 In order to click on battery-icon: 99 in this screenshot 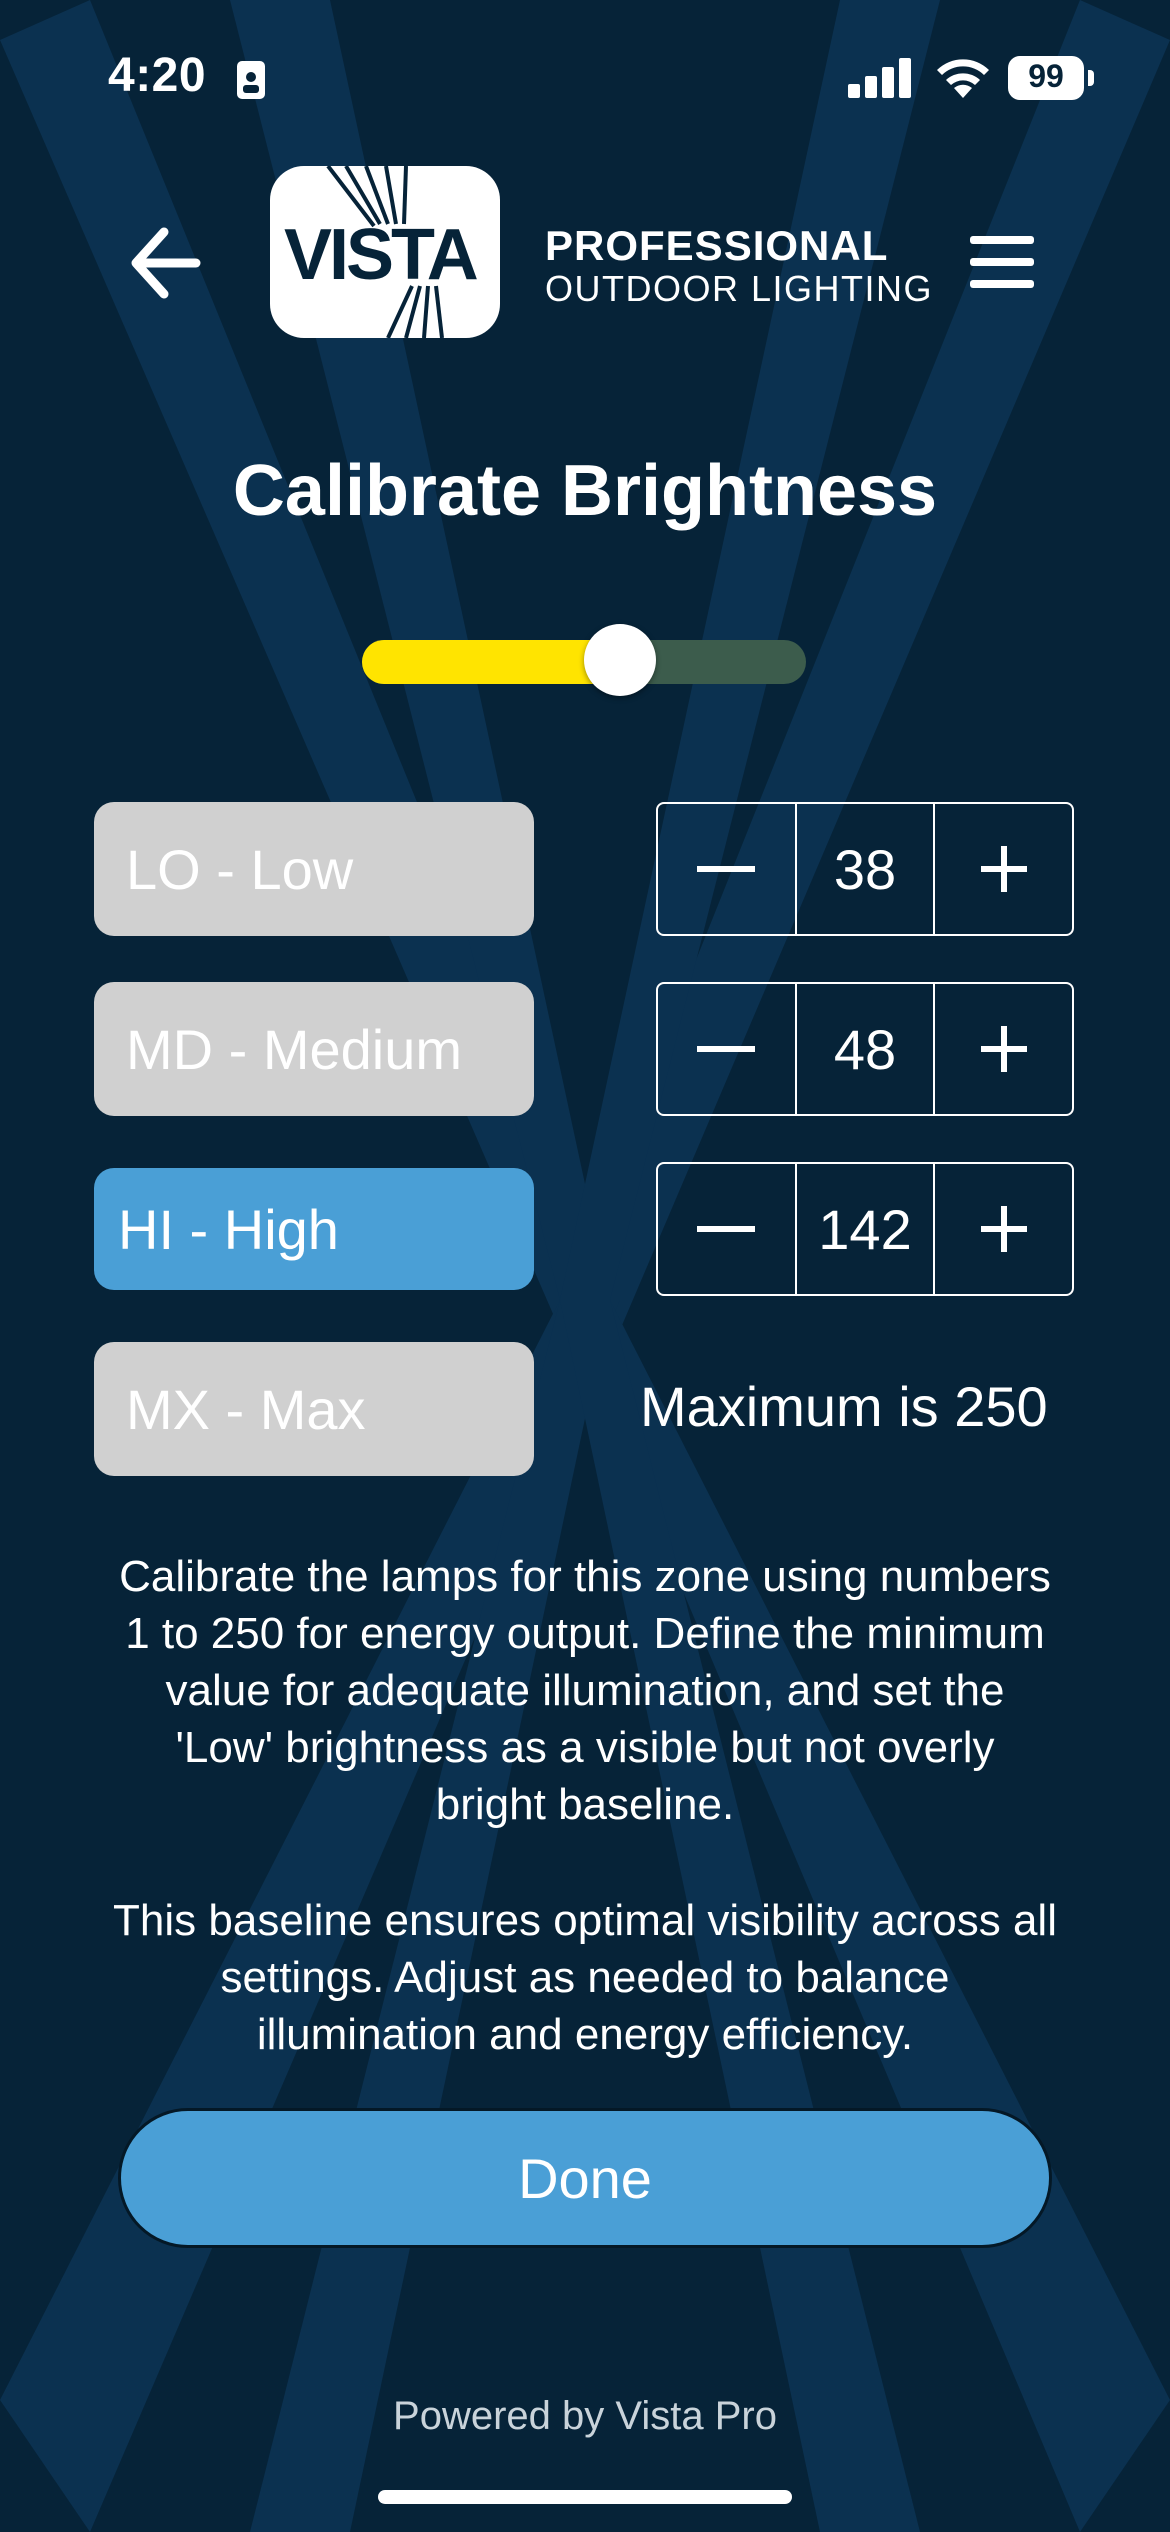, I will do `click(1051, 78)`.